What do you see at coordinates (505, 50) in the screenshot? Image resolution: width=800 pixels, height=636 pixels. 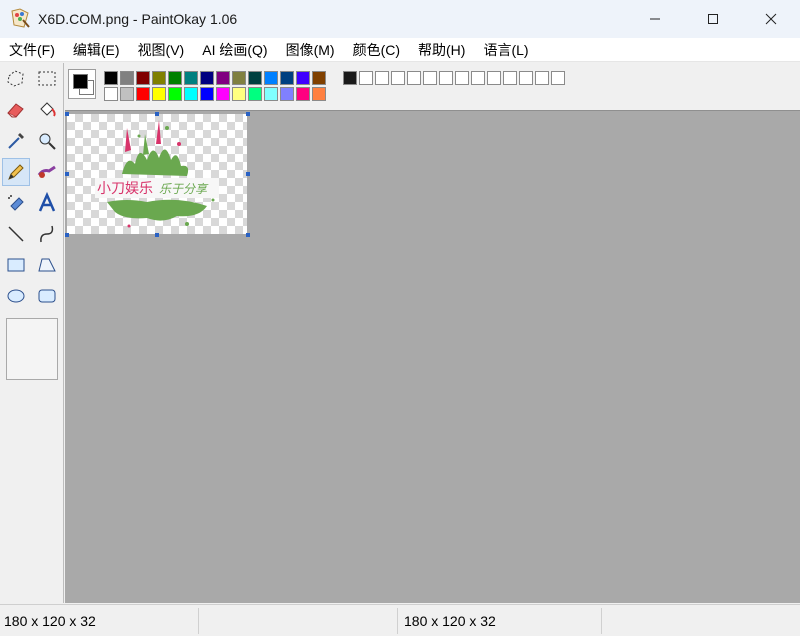 I see `menu-language: 语言(L)` at bounding box center [505, 50].